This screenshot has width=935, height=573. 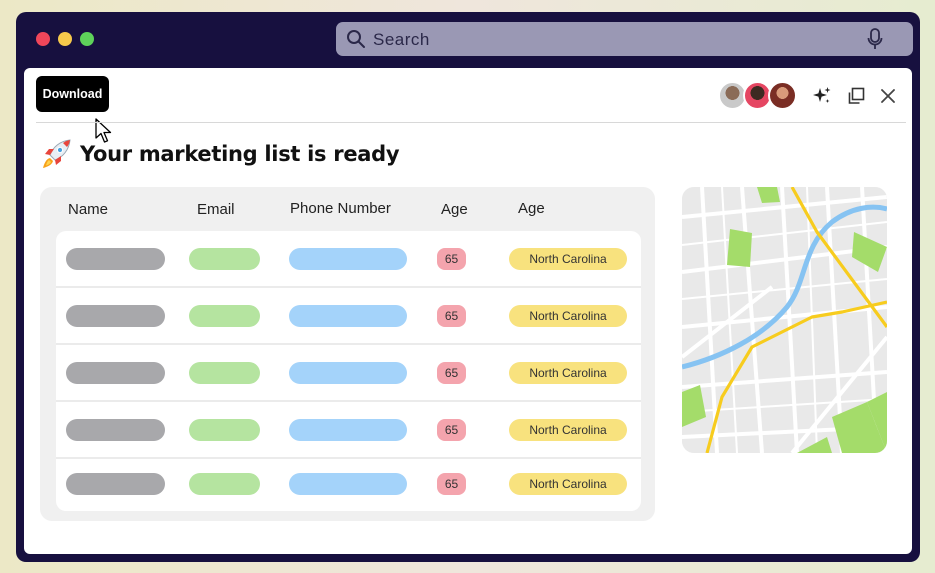 I want to click on download-button: Download, so click(x=72, y=94).